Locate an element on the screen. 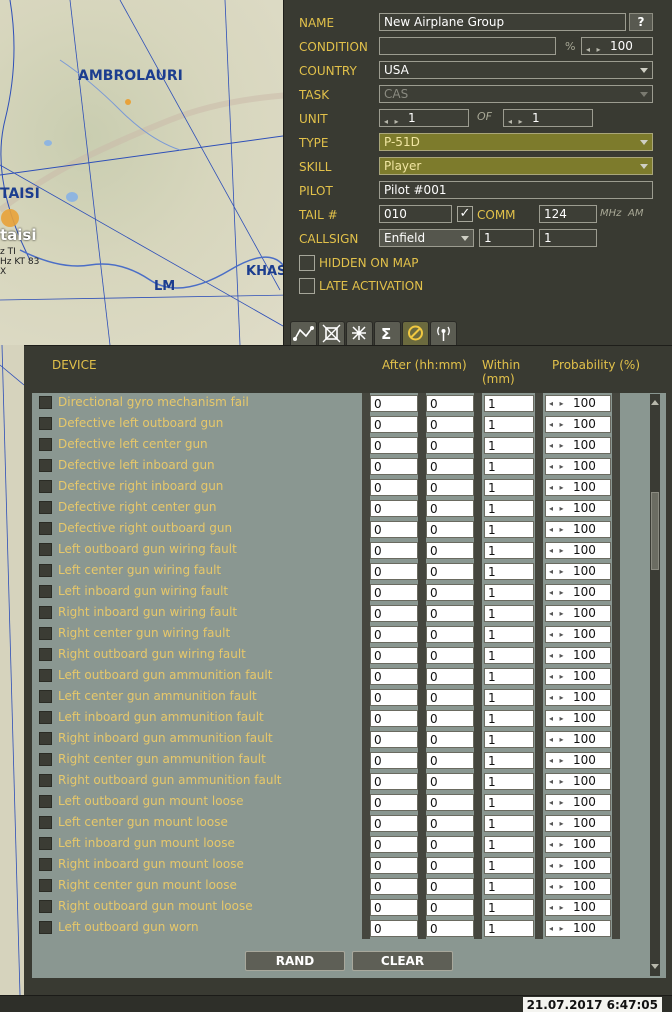 Image resolution: width=672 pixels, height=1012 pixels. unit-of-spinner: ◂ ▸ 1 is located at coordinates (548, 118).